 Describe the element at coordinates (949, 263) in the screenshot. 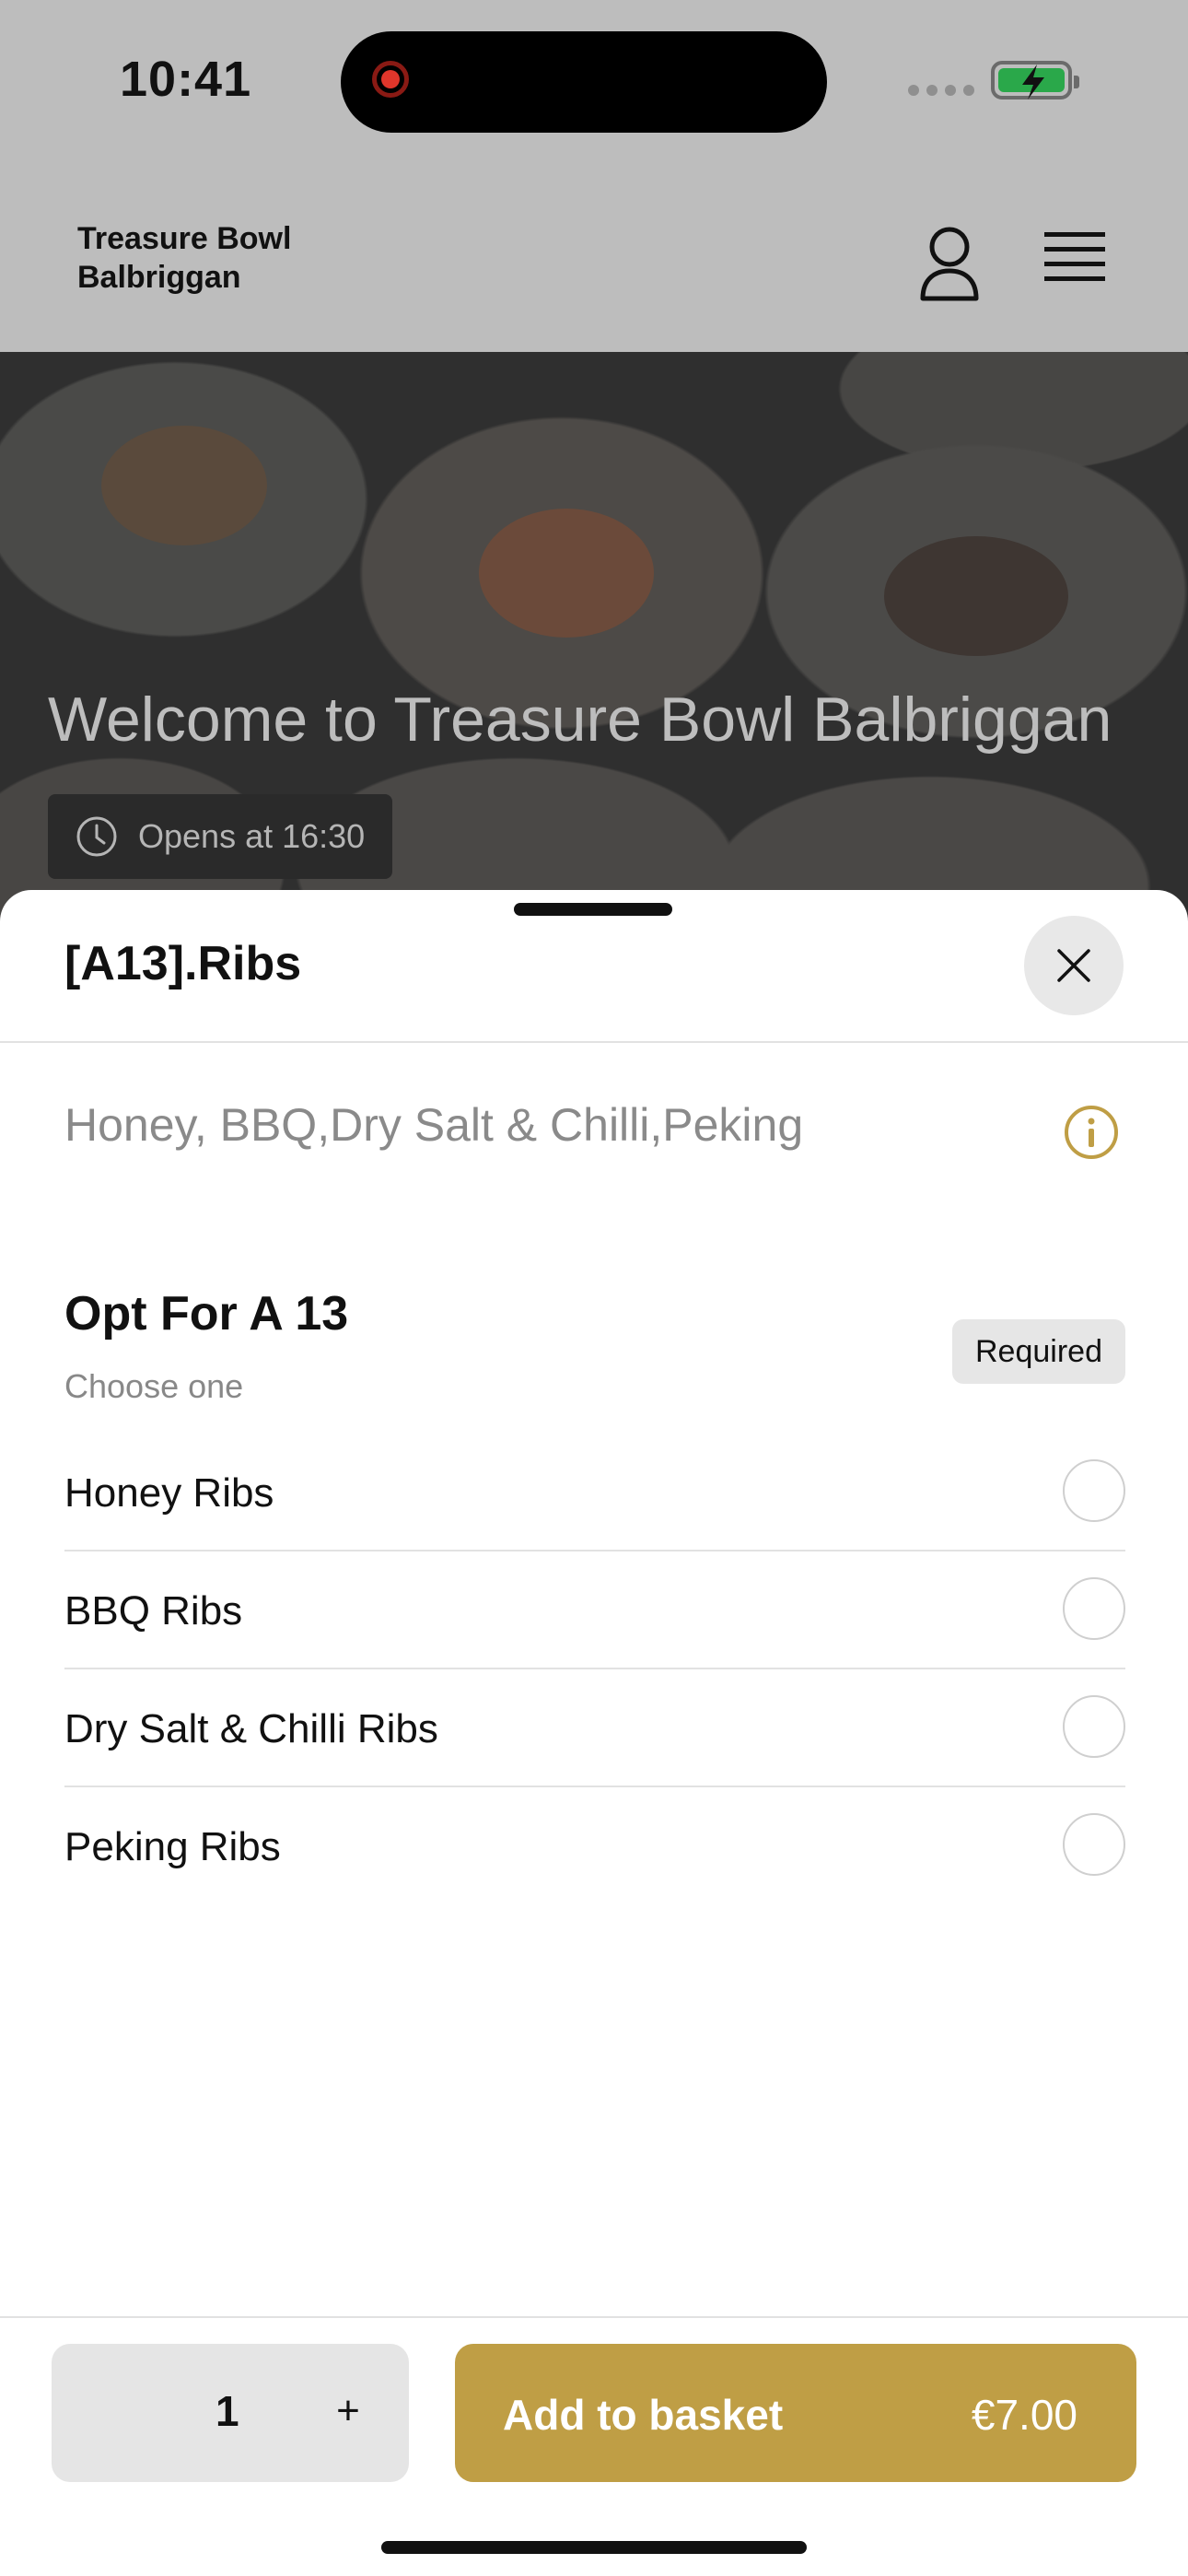

I see `user-icon` at that location.